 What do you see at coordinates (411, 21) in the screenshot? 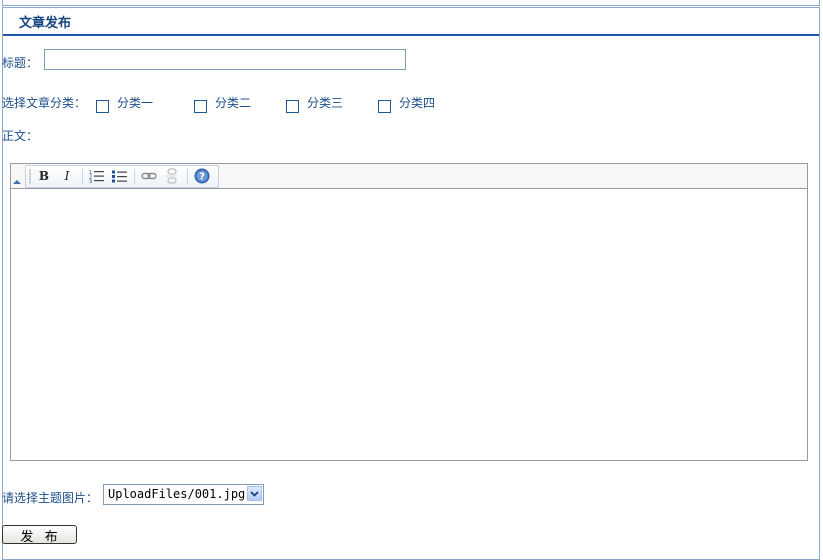
I see `panel-header: 文章发布` at bounding box center [411, 21].